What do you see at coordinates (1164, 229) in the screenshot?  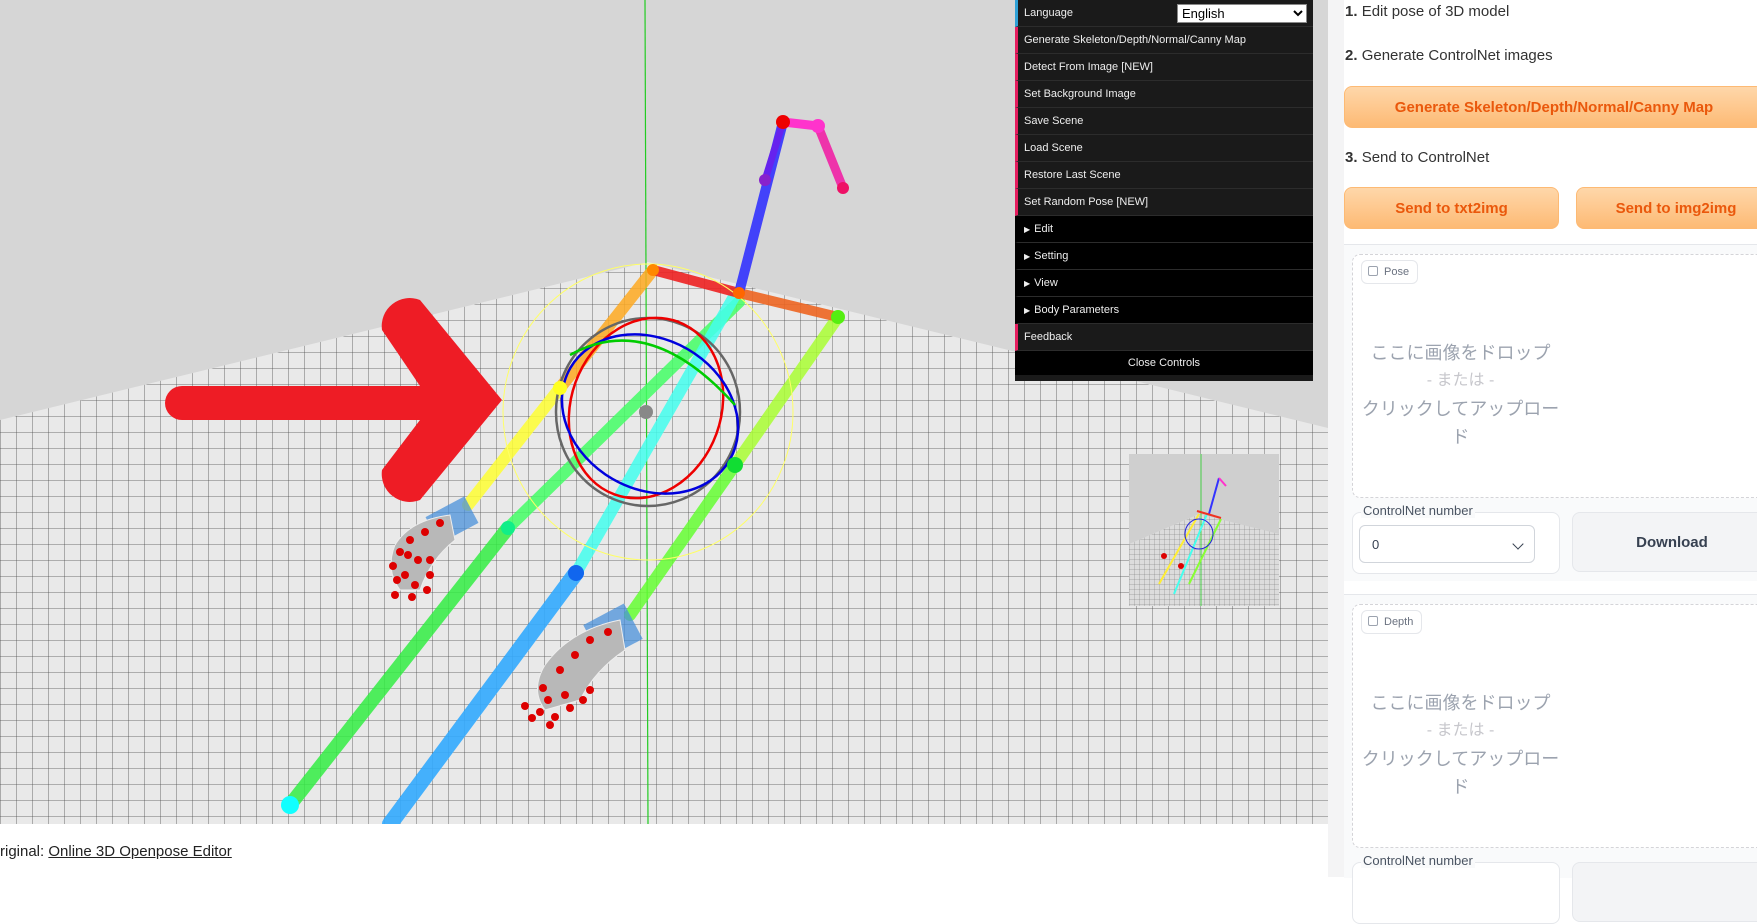 I see `folder-edit: ▶ Edit` at bounding box center [1164, 229].